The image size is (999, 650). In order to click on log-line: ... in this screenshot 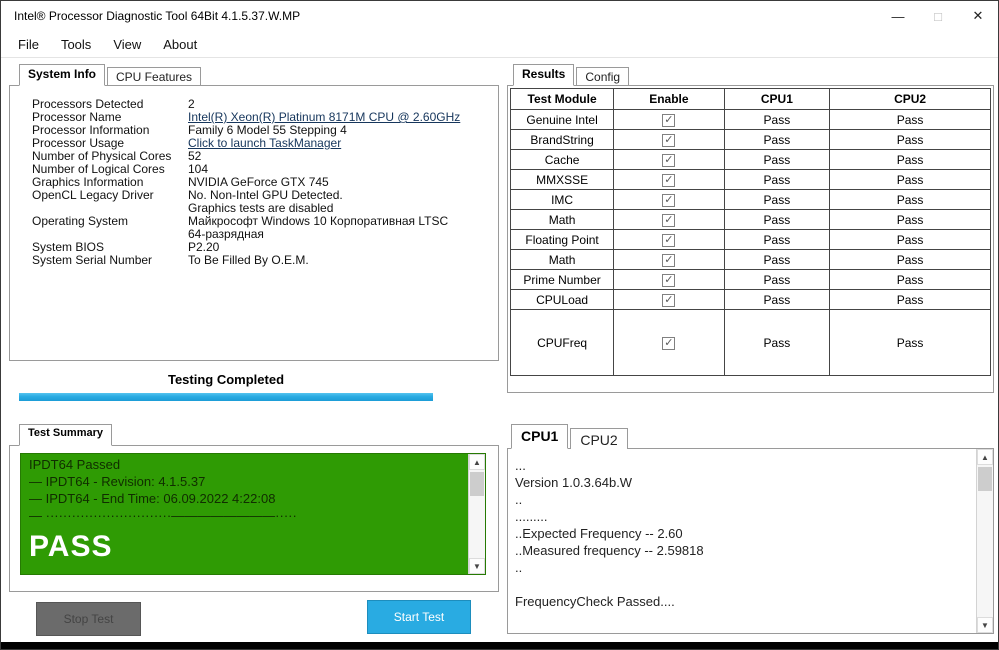, I will do `click(520, 465)`.